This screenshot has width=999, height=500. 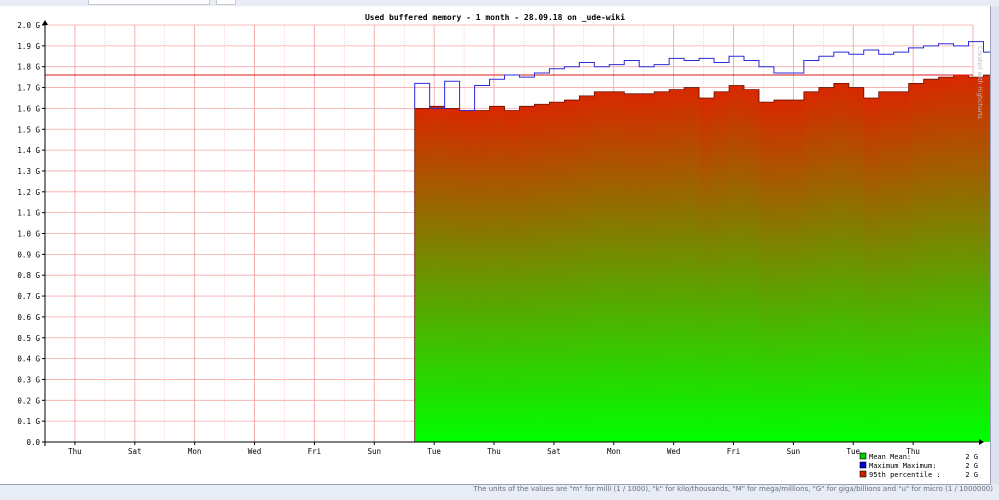 What do you see at coordinates (28, 108) in the screenshot?
I see `y-tick-label: 1.6 G` at bounding box center [28, 108].